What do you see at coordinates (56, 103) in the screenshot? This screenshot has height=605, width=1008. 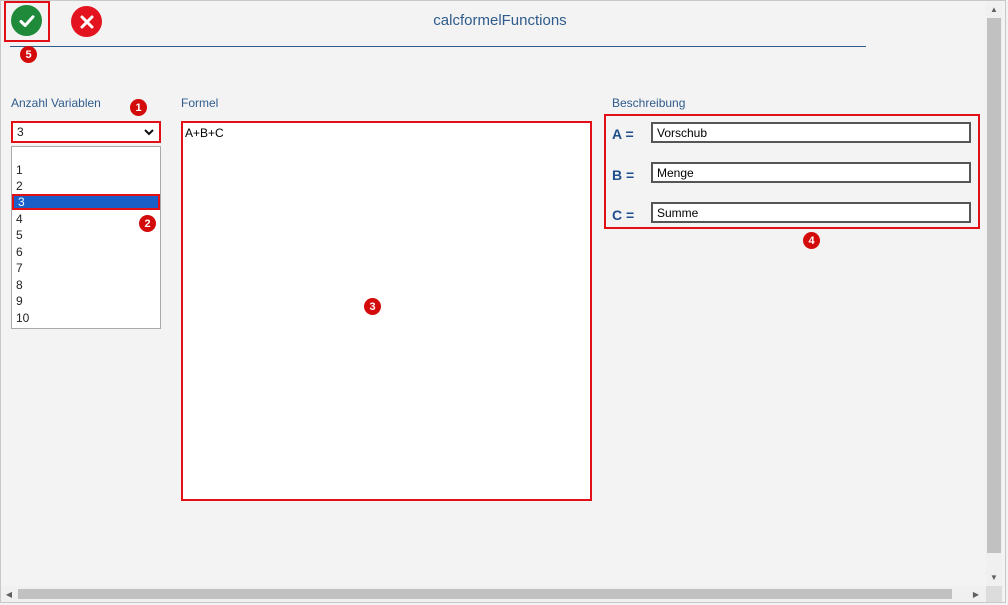 I see `variables-label: Anzahl Variablen` at bounding box center [56, 103].